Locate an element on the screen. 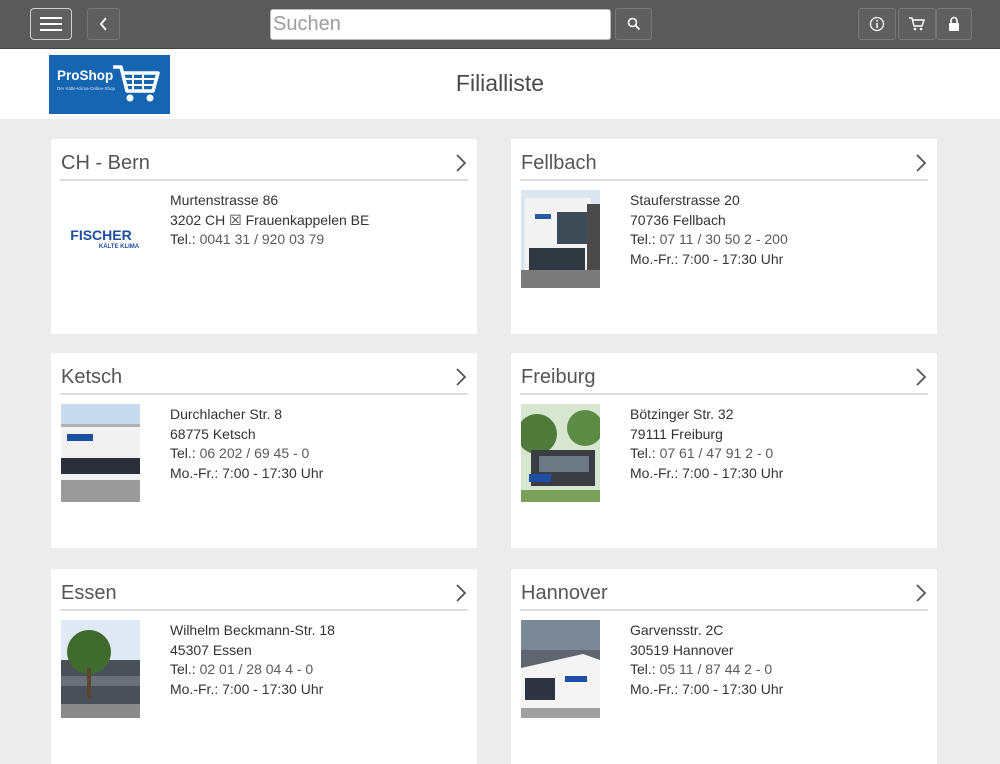 The image size is (1000, 764). phone-line: Tel.: 05 11 / 87 44 2 - 0 is located at coordinates (706, 670).